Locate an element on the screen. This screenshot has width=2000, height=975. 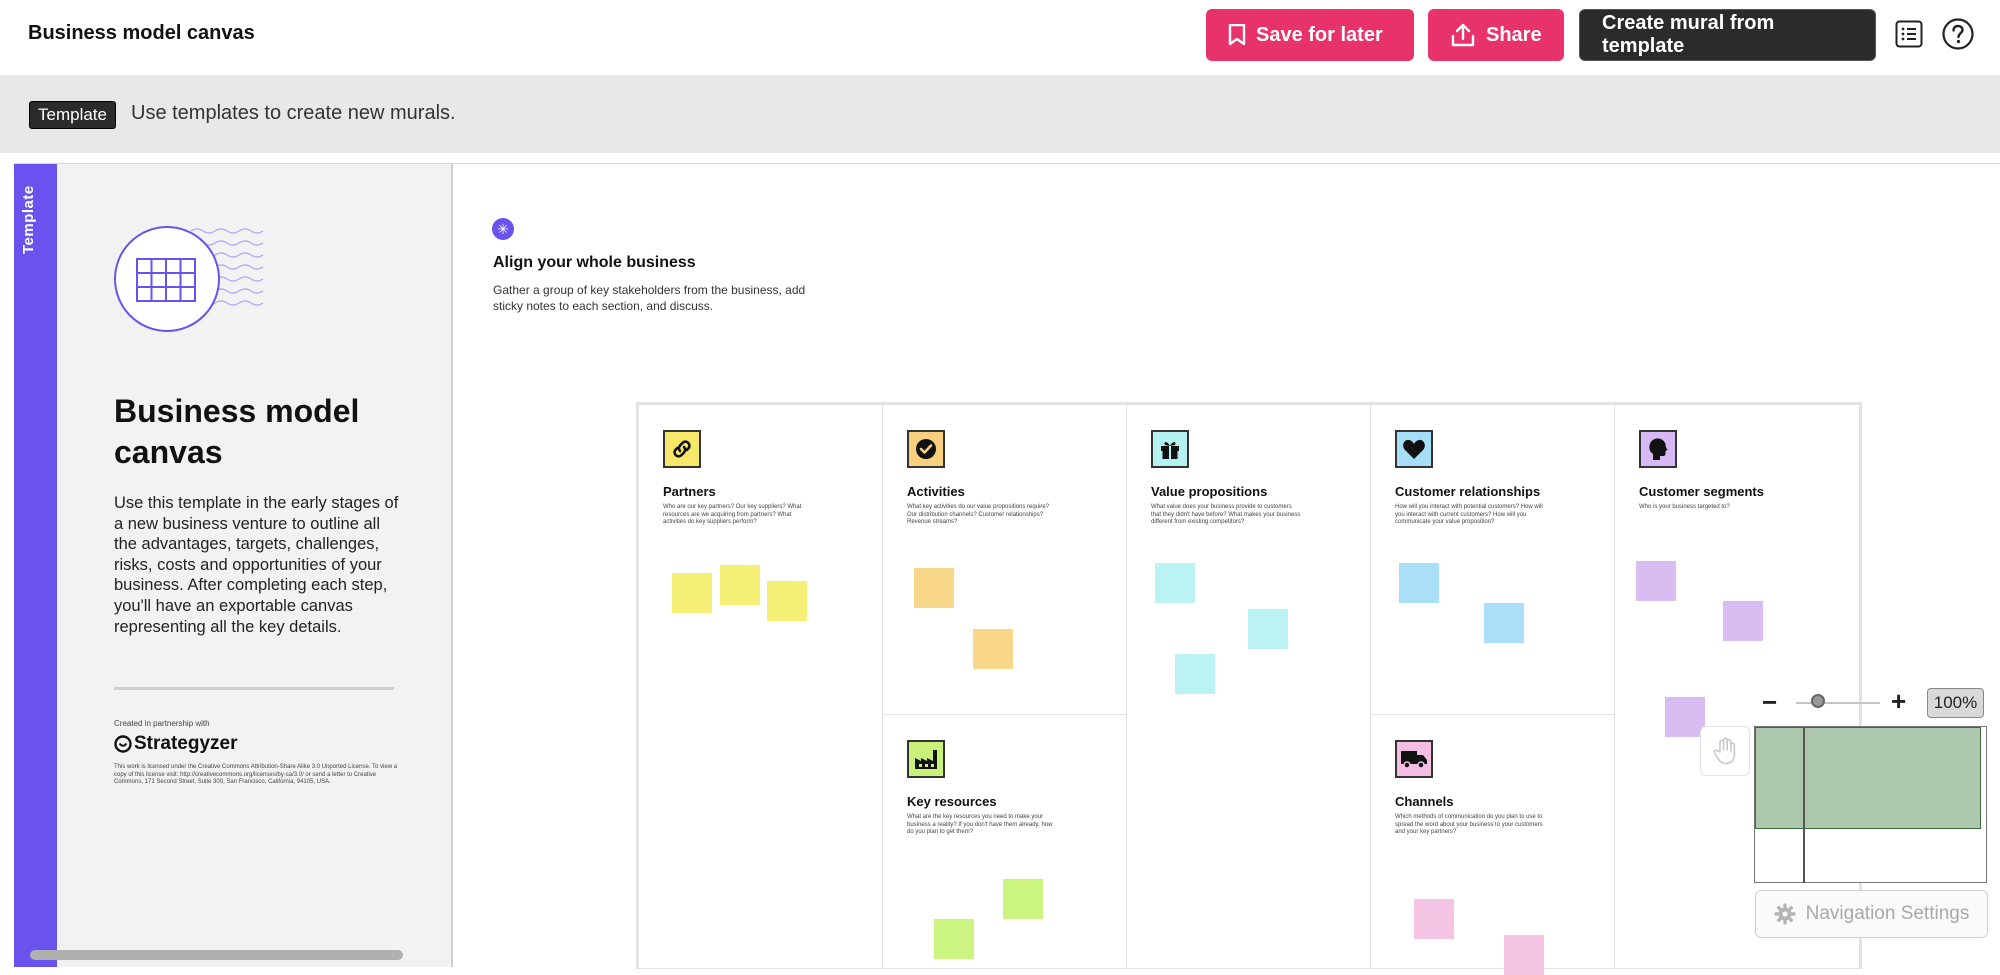
zoom-in-button: + is located at coordinates (1898, 701).